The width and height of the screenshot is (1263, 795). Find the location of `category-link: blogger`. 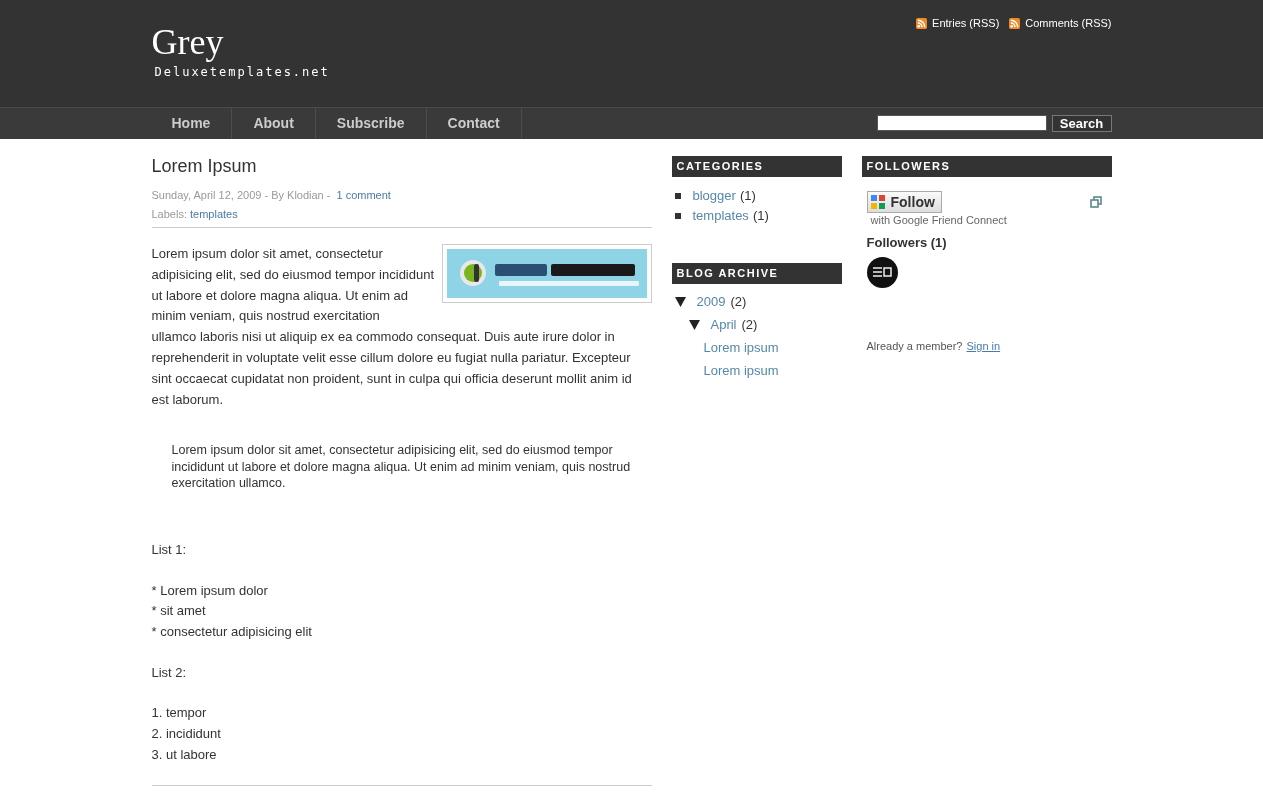

category-link: blogger is located at coordinates (714, 196).